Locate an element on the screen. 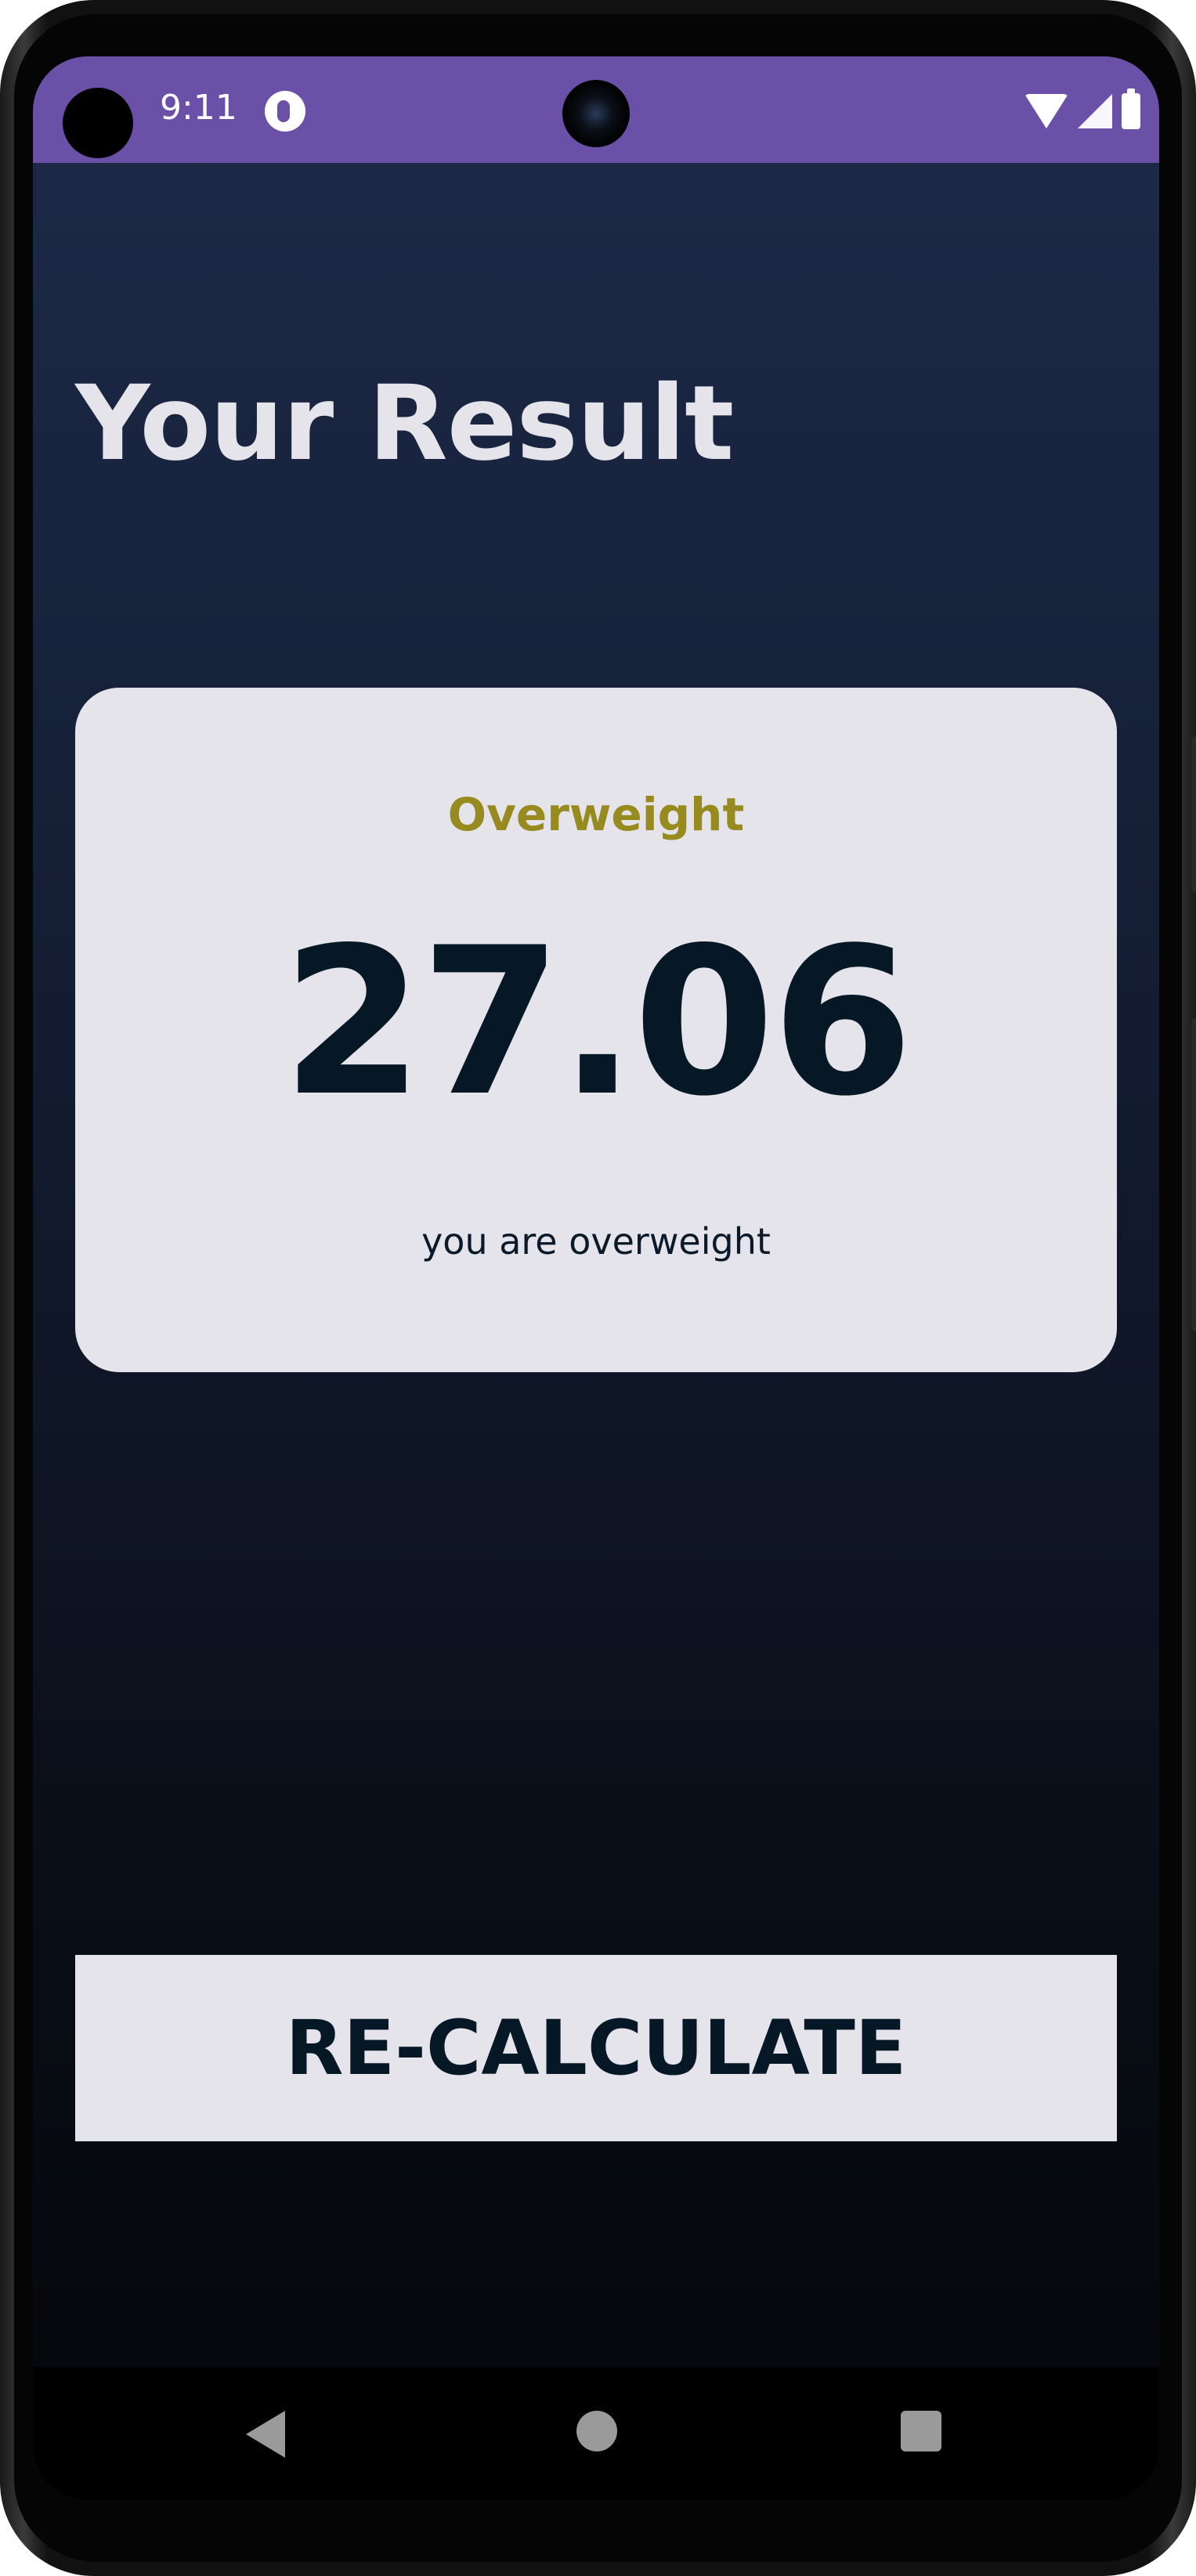  home-icon is located at coordinates (596, 2431).